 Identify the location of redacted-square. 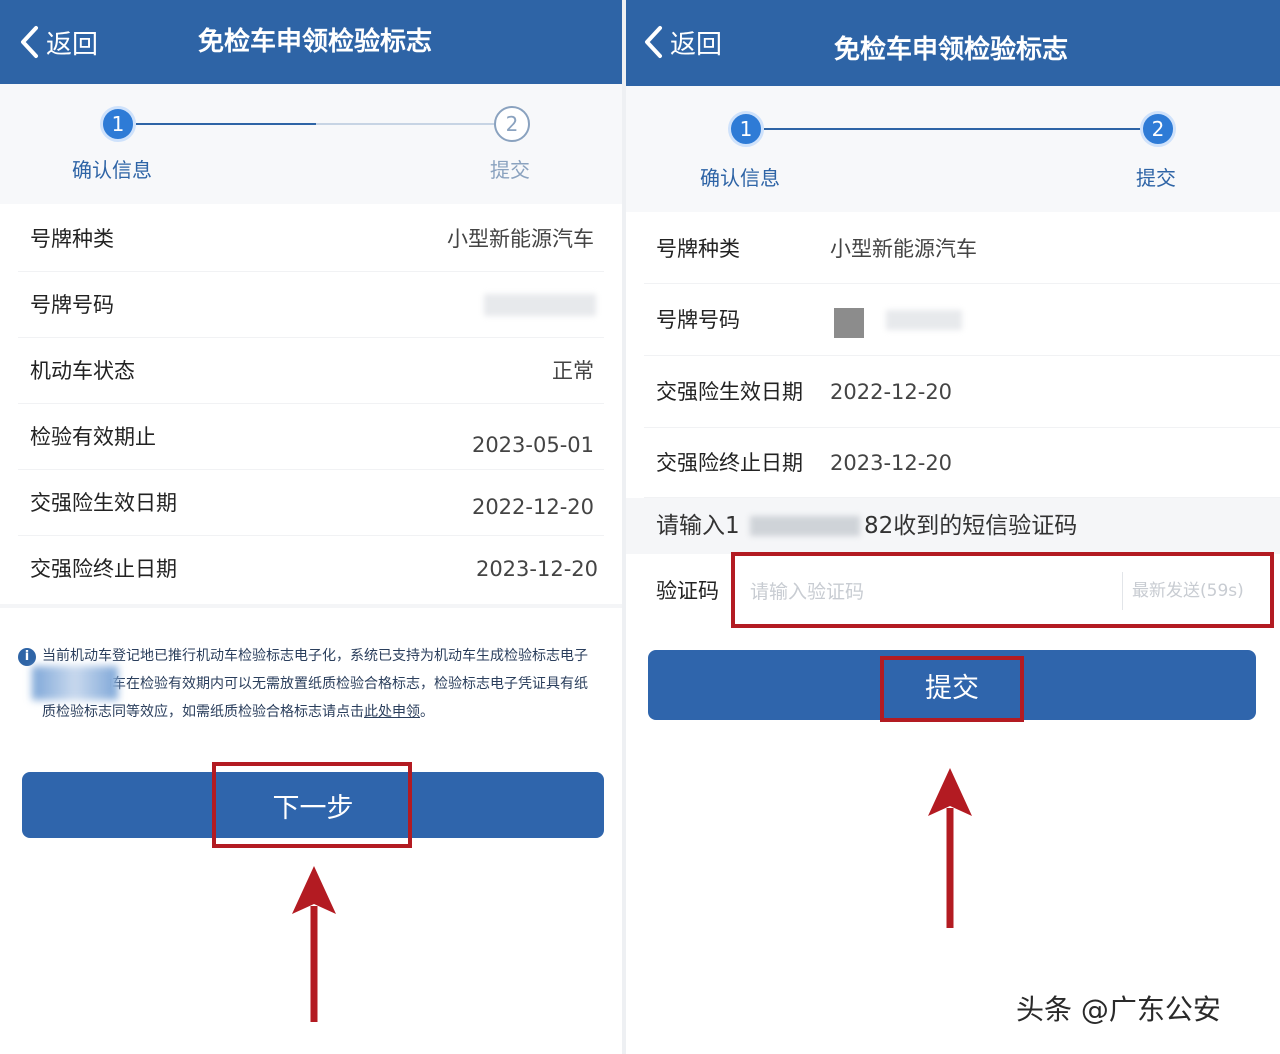
(849, 323).